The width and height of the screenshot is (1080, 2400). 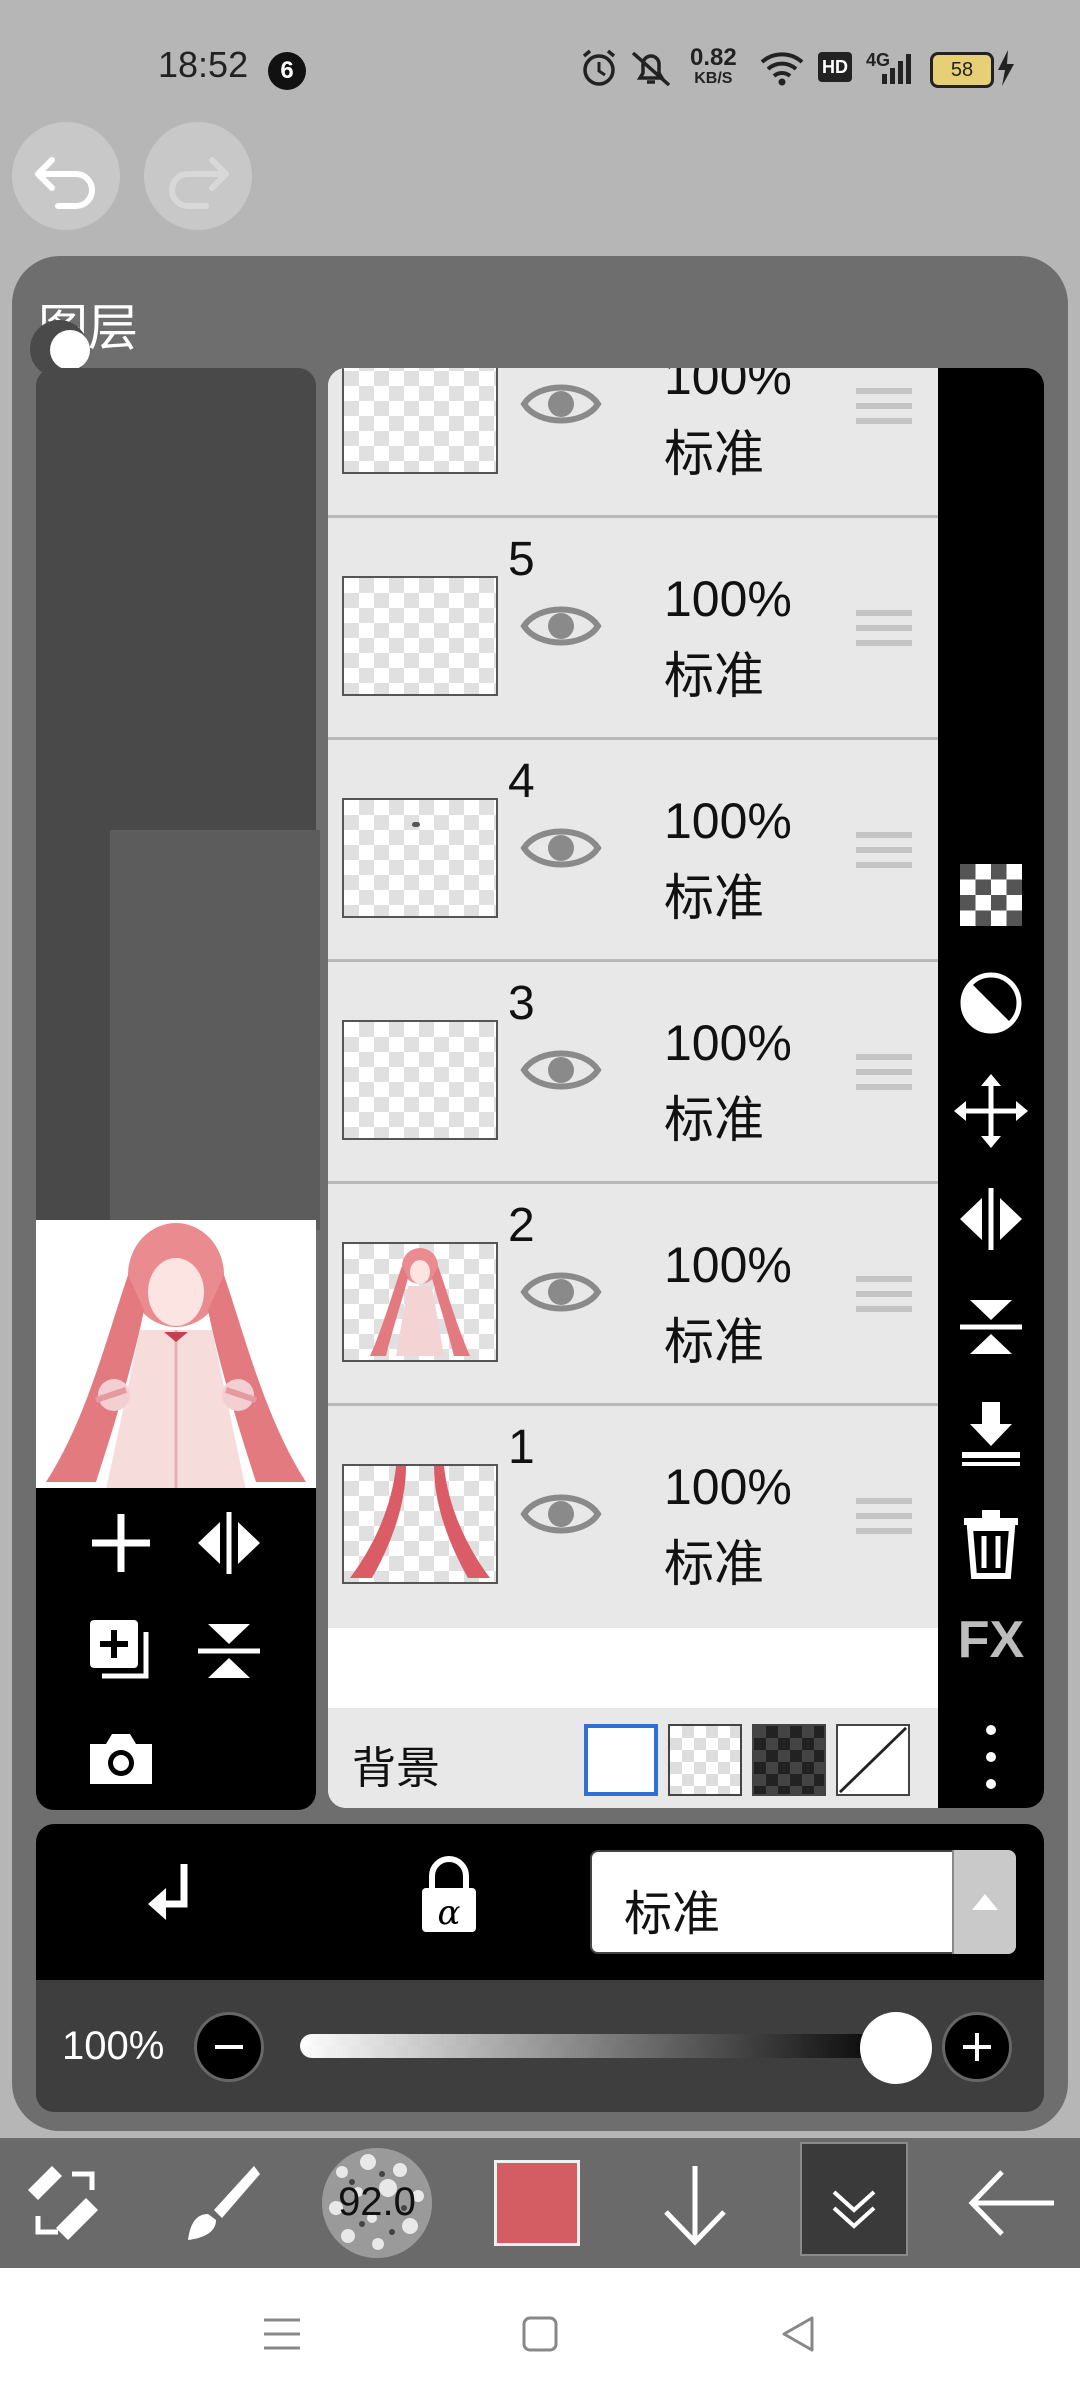 I want to click on move-icon, so click(x=991, y=1111).